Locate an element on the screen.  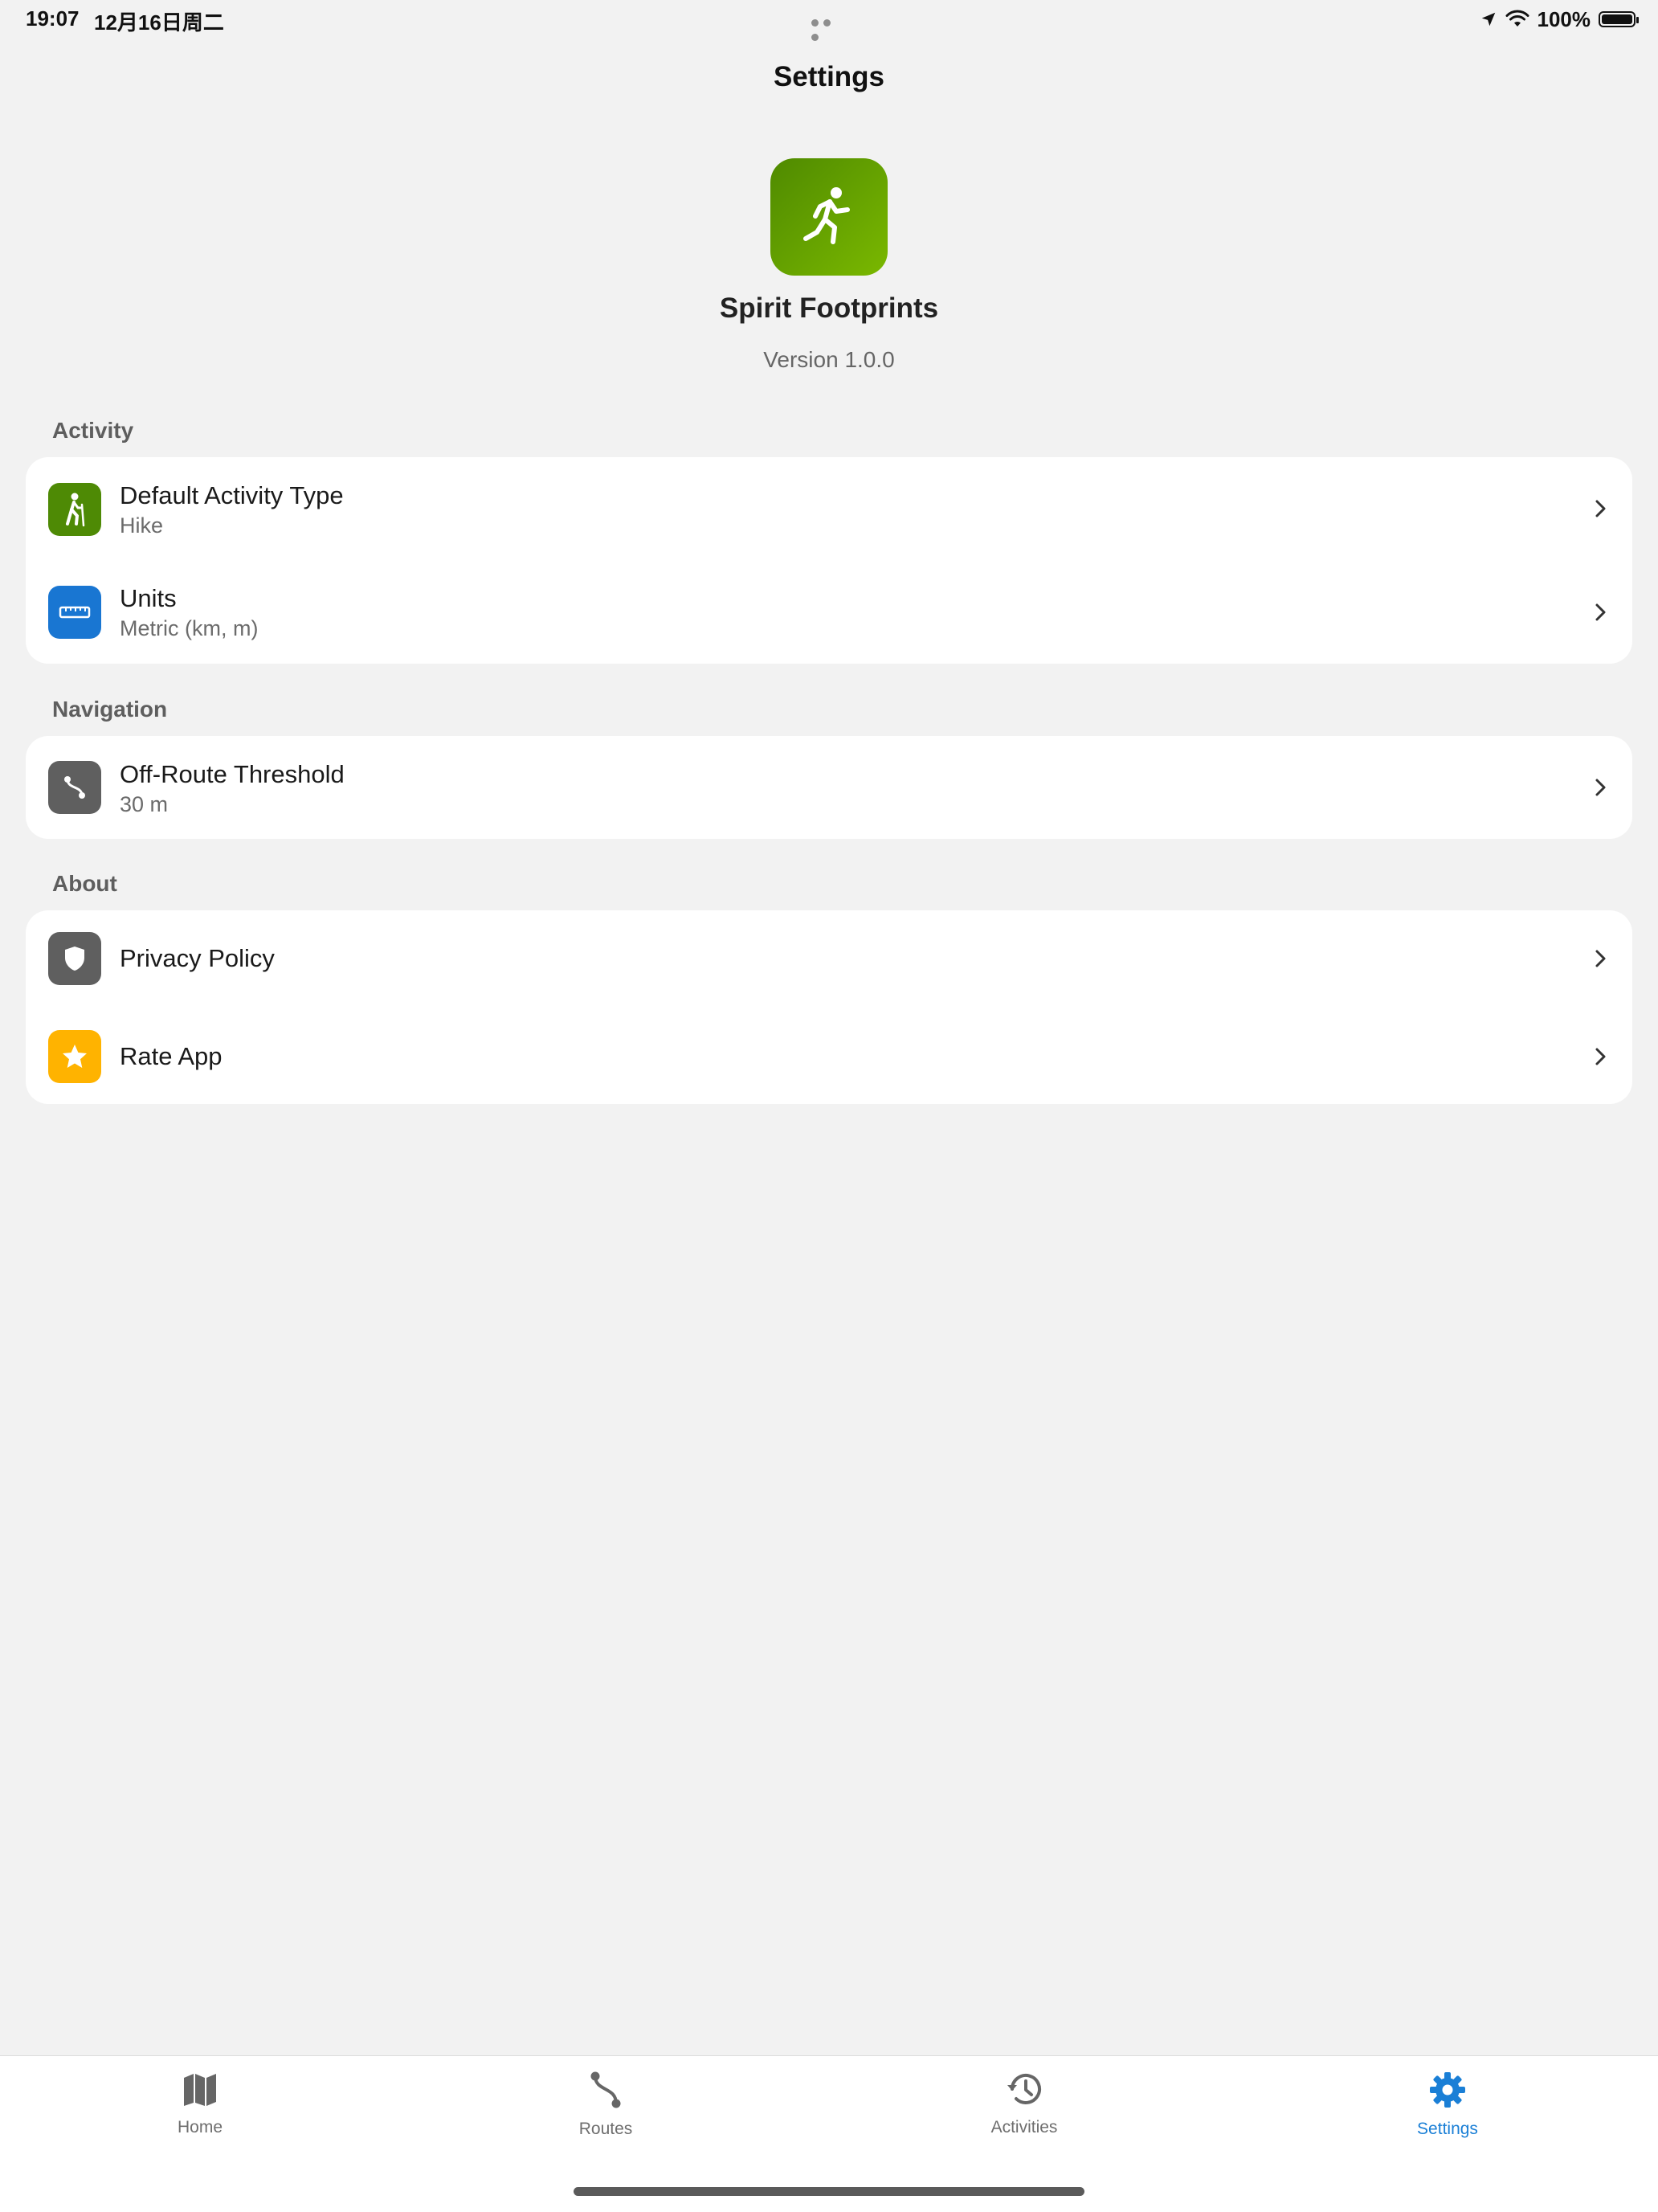
status-time: 19:07 is located at coordinates (53, 18).